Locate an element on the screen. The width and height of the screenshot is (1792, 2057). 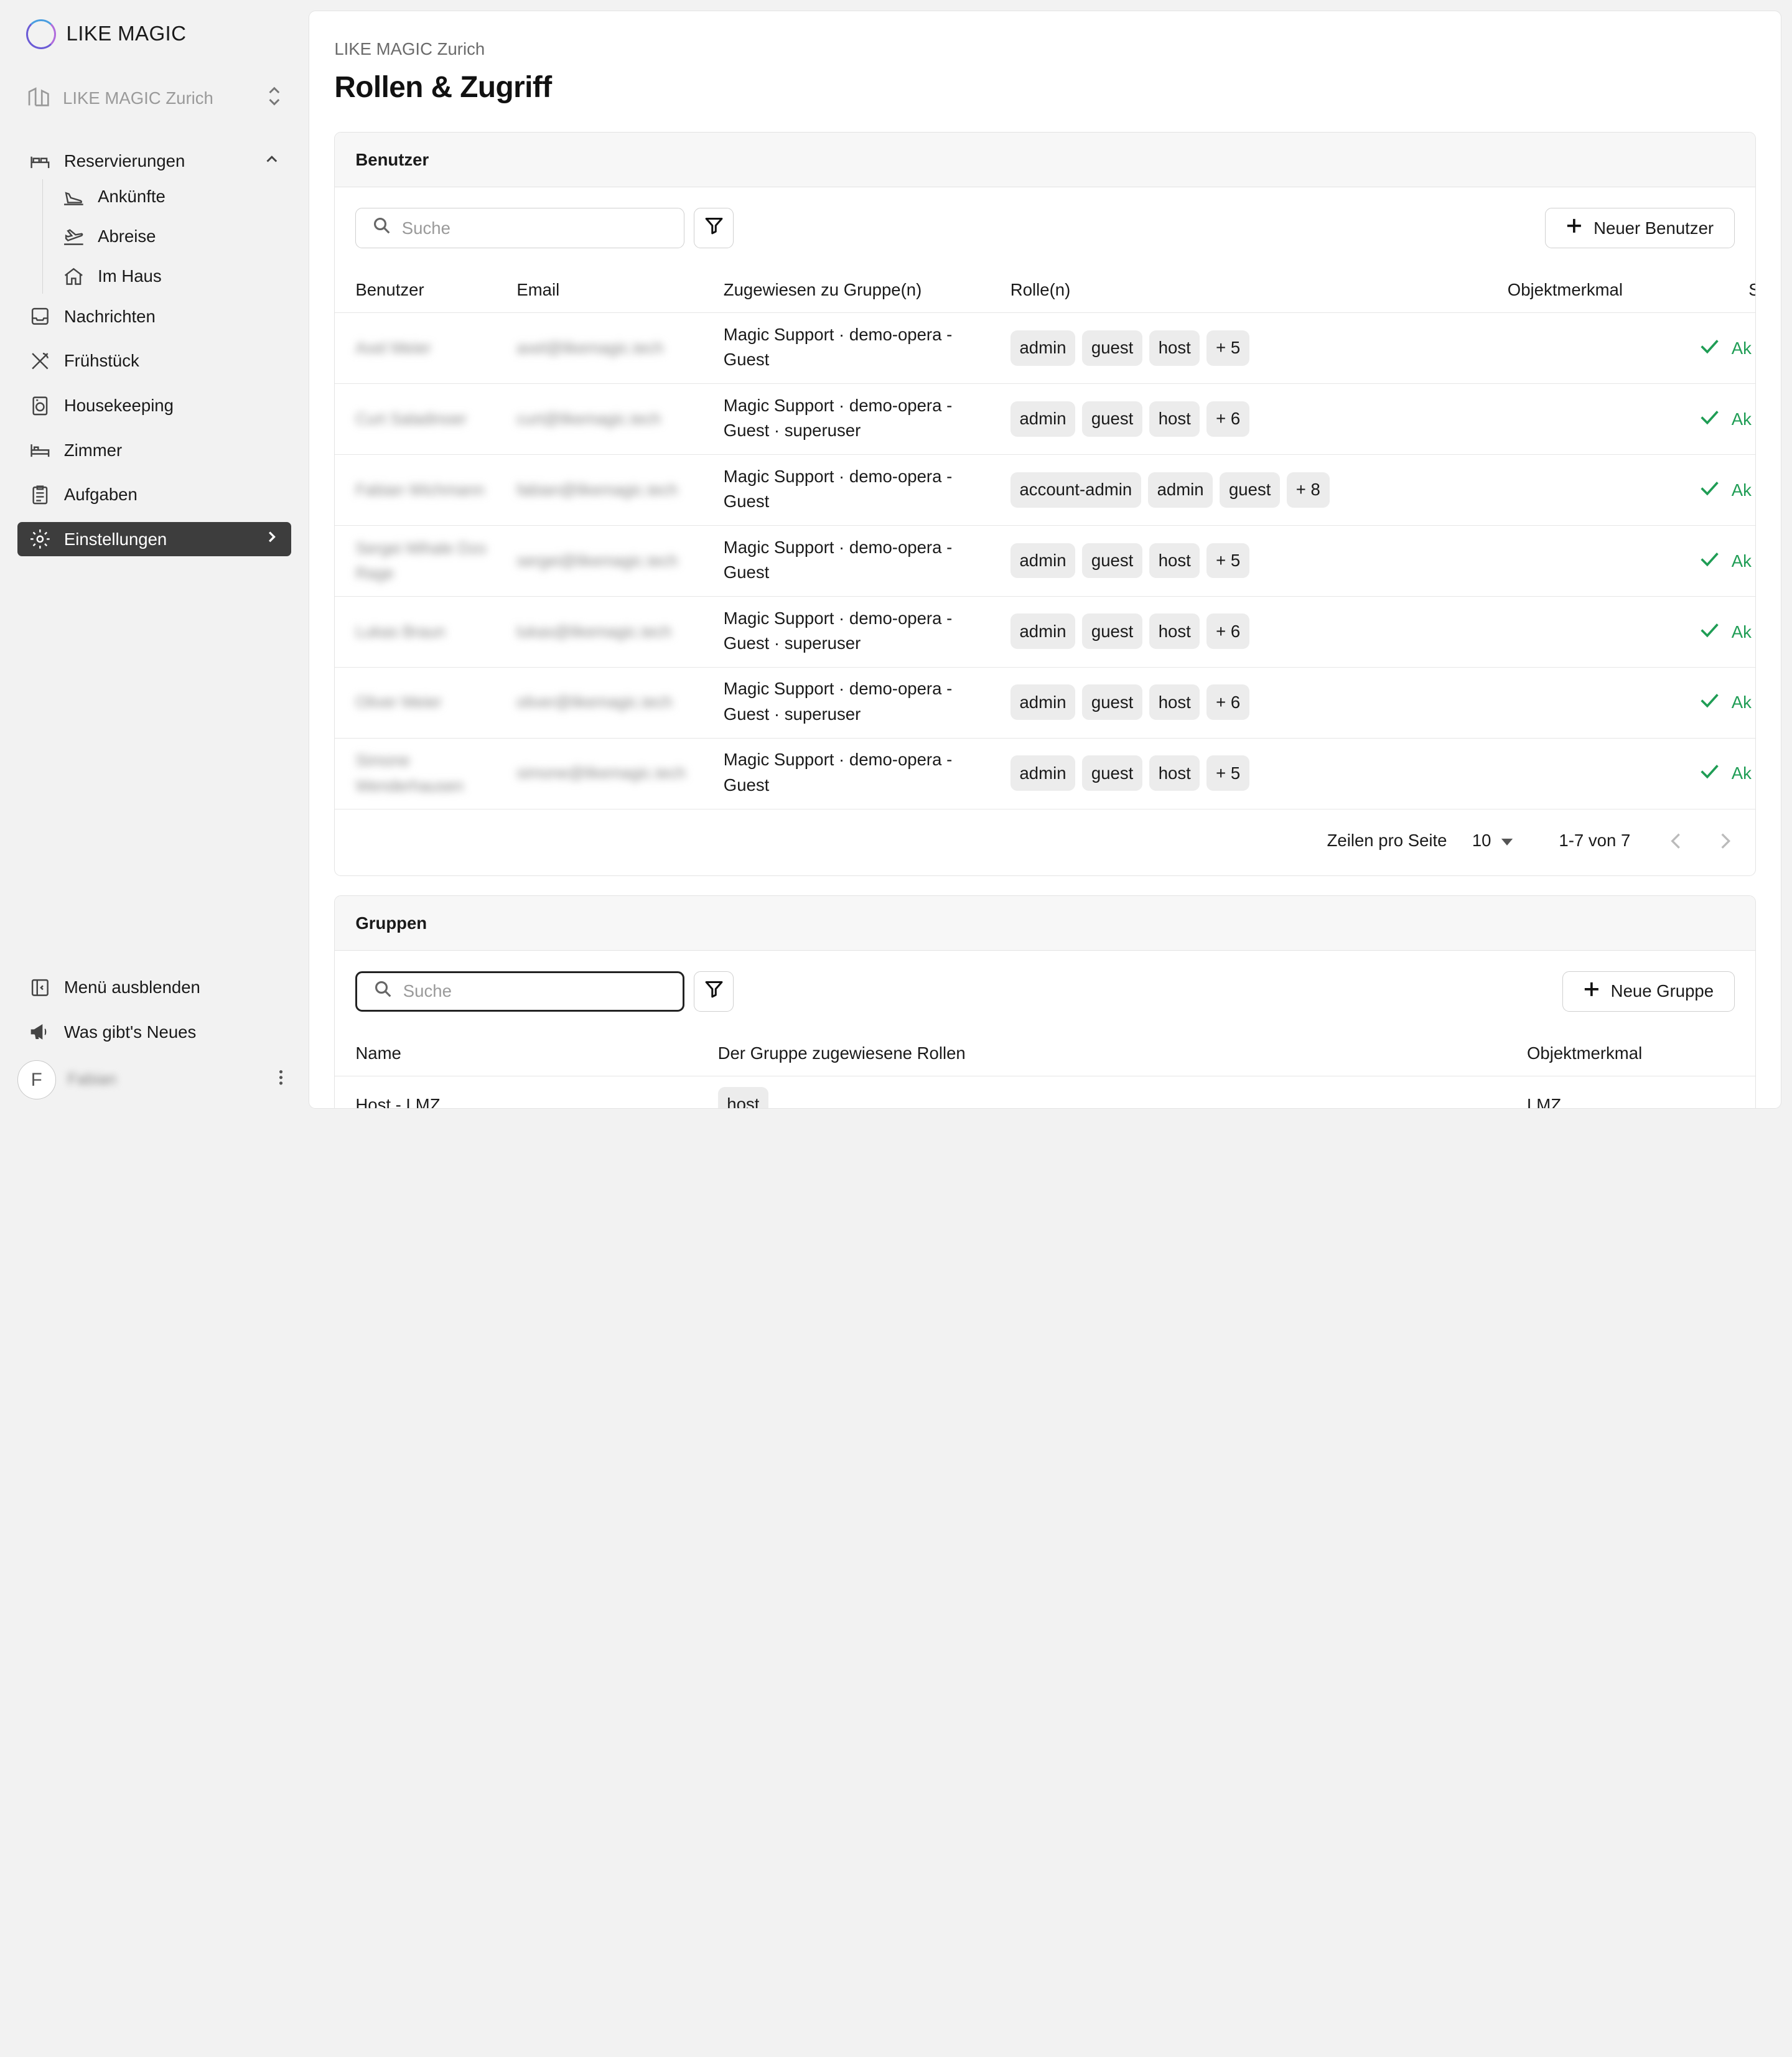
users-filter-button is located at coordinates (714, 228).